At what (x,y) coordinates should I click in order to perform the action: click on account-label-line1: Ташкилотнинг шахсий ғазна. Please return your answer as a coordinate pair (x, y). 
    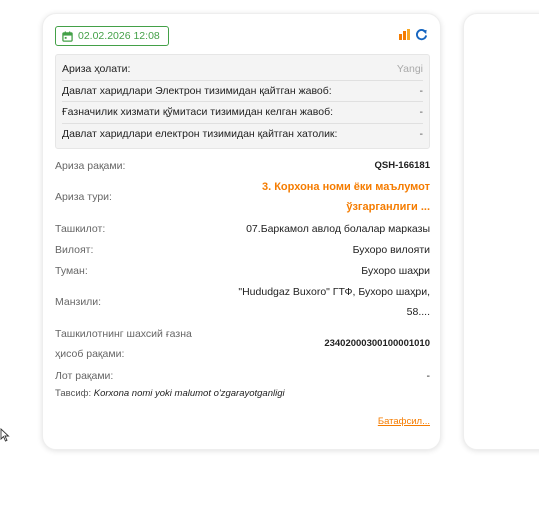
    Looking at the image, I should click on (123, 334).